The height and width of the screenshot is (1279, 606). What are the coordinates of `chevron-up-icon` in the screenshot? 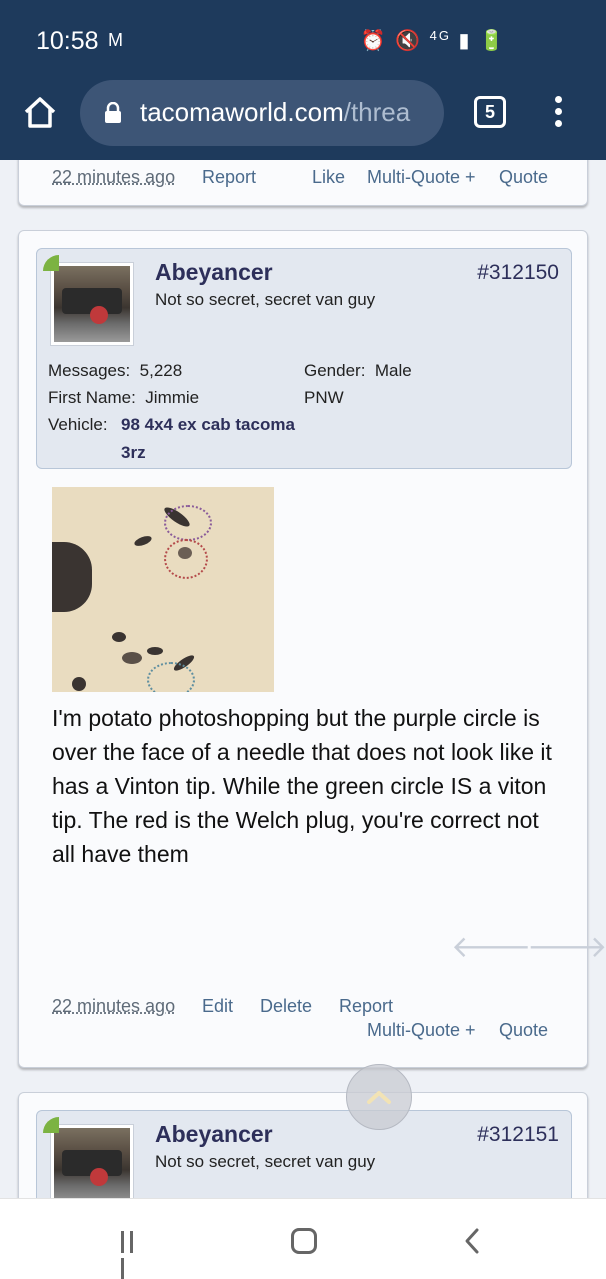 It's located at (379, 1097).